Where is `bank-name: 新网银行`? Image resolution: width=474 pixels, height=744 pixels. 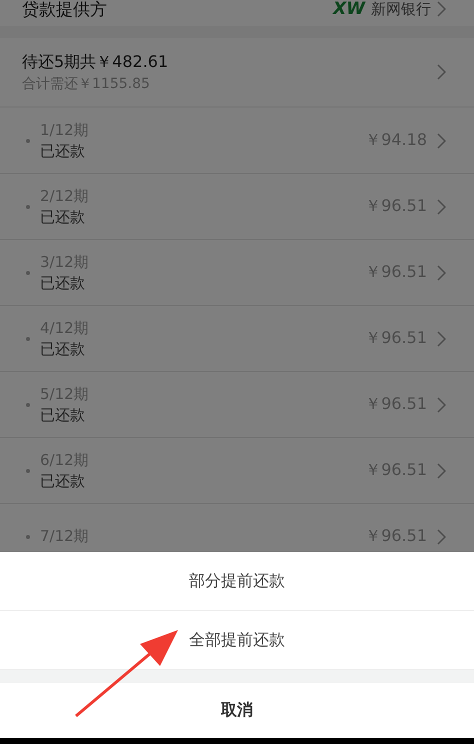 bank-name: 新网银行 is located at coordinates (401, 9).